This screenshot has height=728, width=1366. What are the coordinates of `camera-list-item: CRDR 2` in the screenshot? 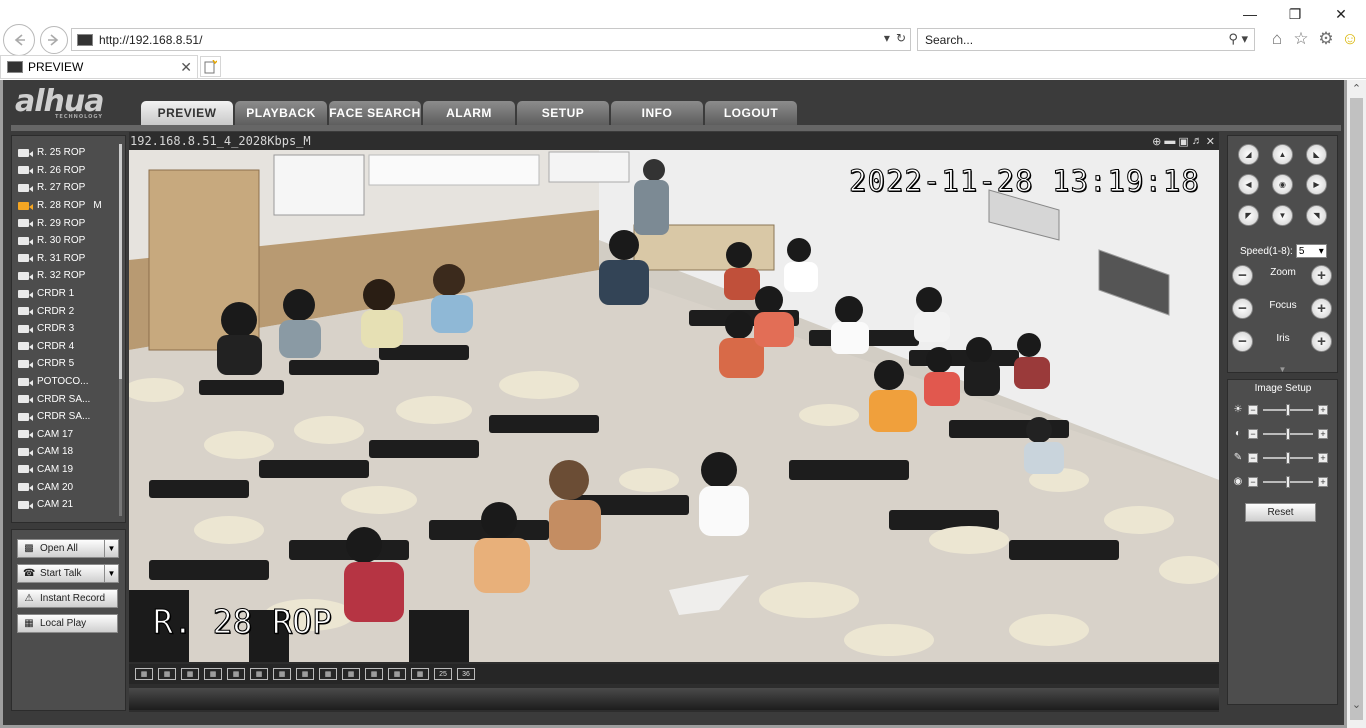 It's located at (66, 311).